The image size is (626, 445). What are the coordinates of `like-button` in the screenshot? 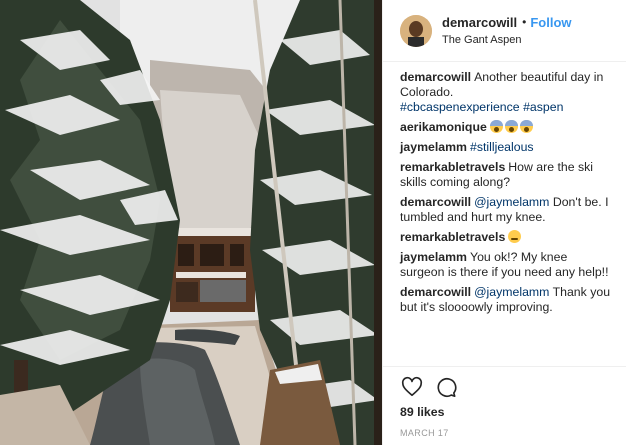 It's located at (412, 387).